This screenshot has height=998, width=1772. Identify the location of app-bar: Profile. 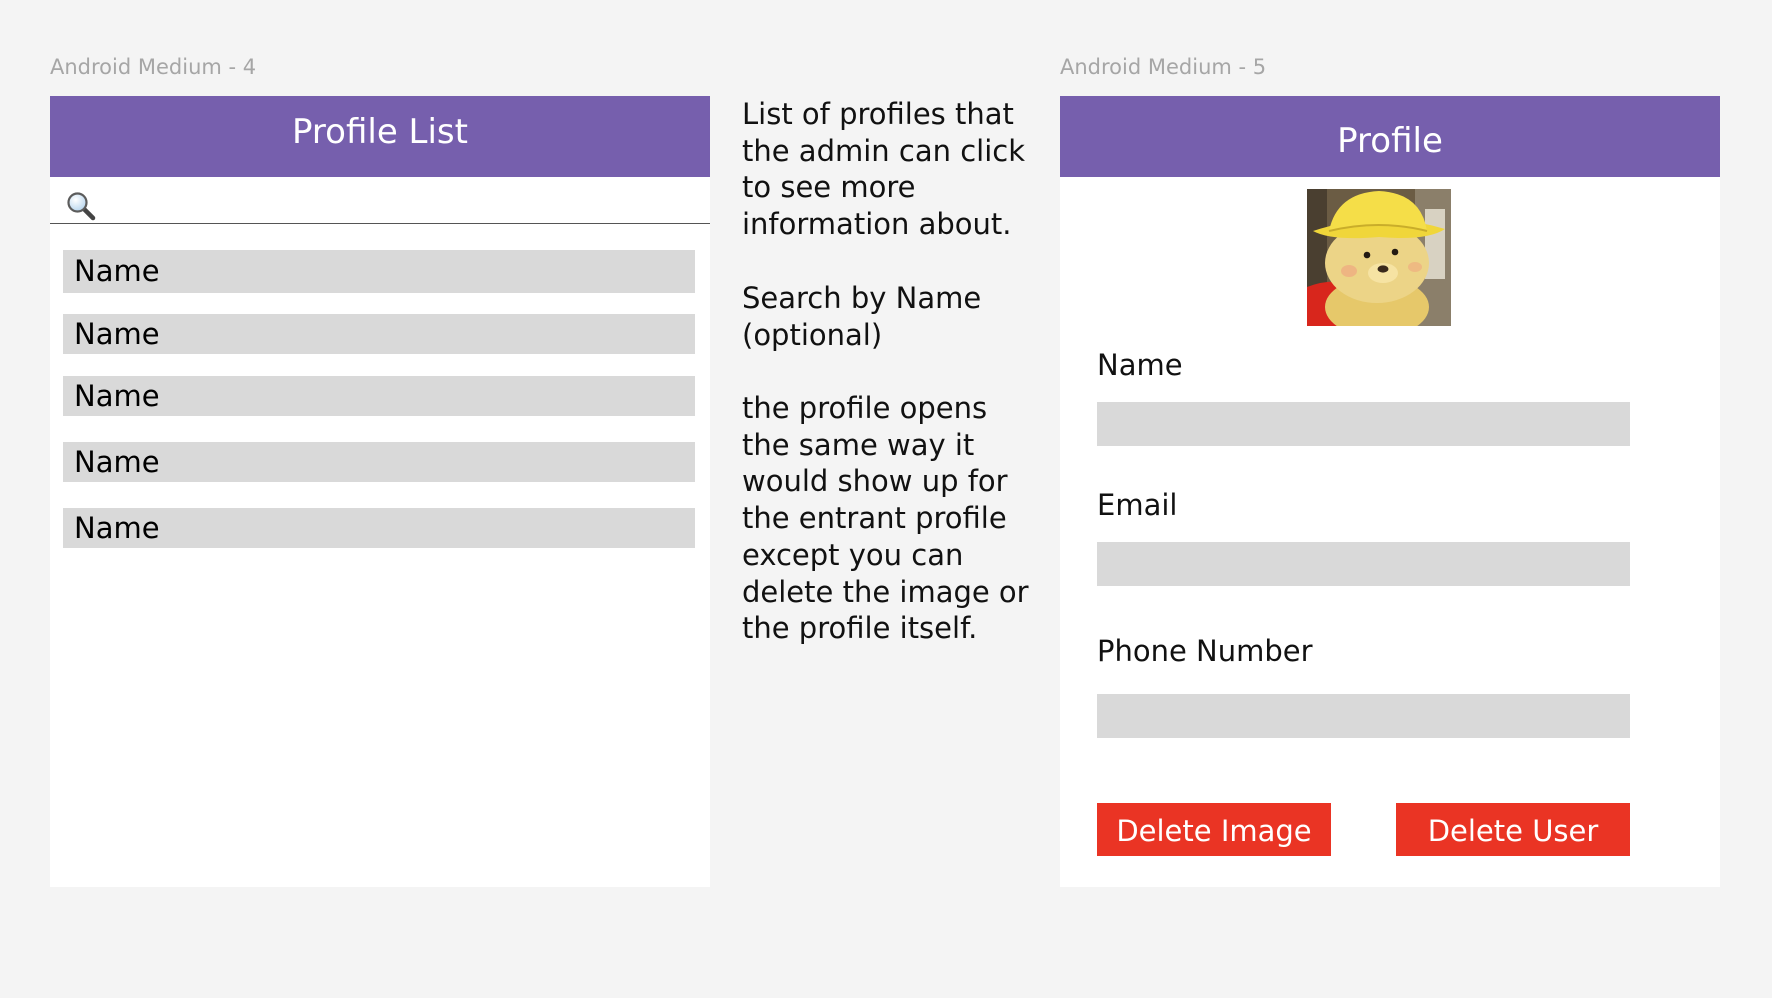
(1390, 136).